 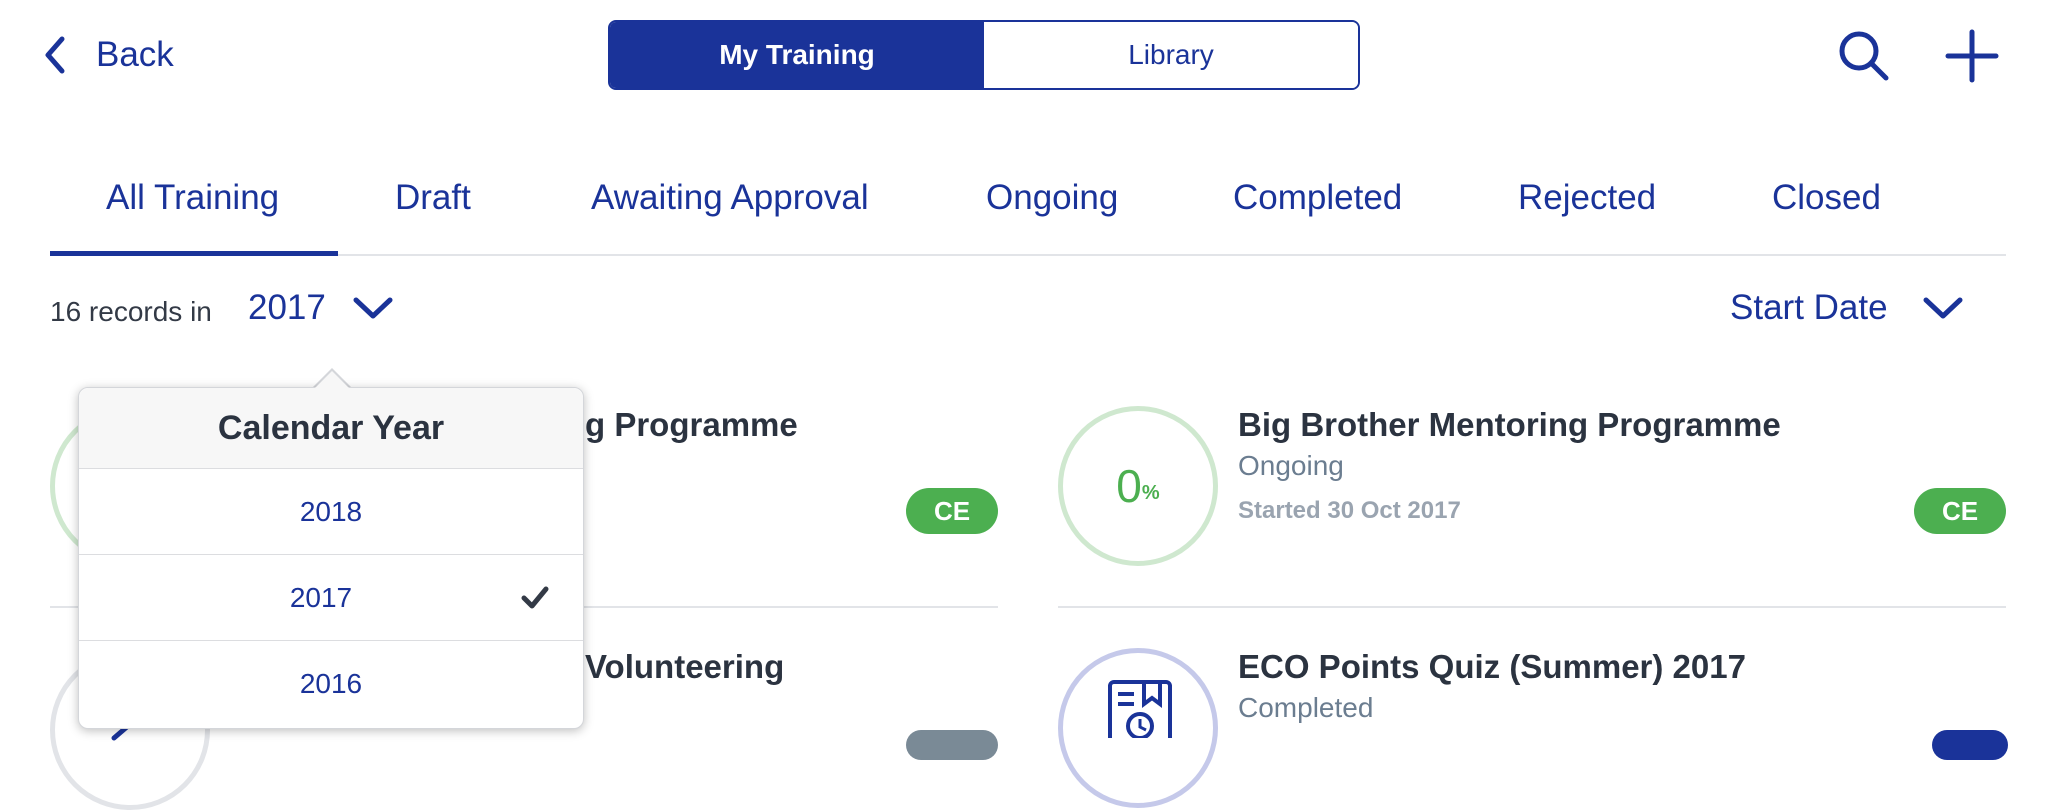 I want to click on card-status: Ongoing, so click(x=1291, y=465).